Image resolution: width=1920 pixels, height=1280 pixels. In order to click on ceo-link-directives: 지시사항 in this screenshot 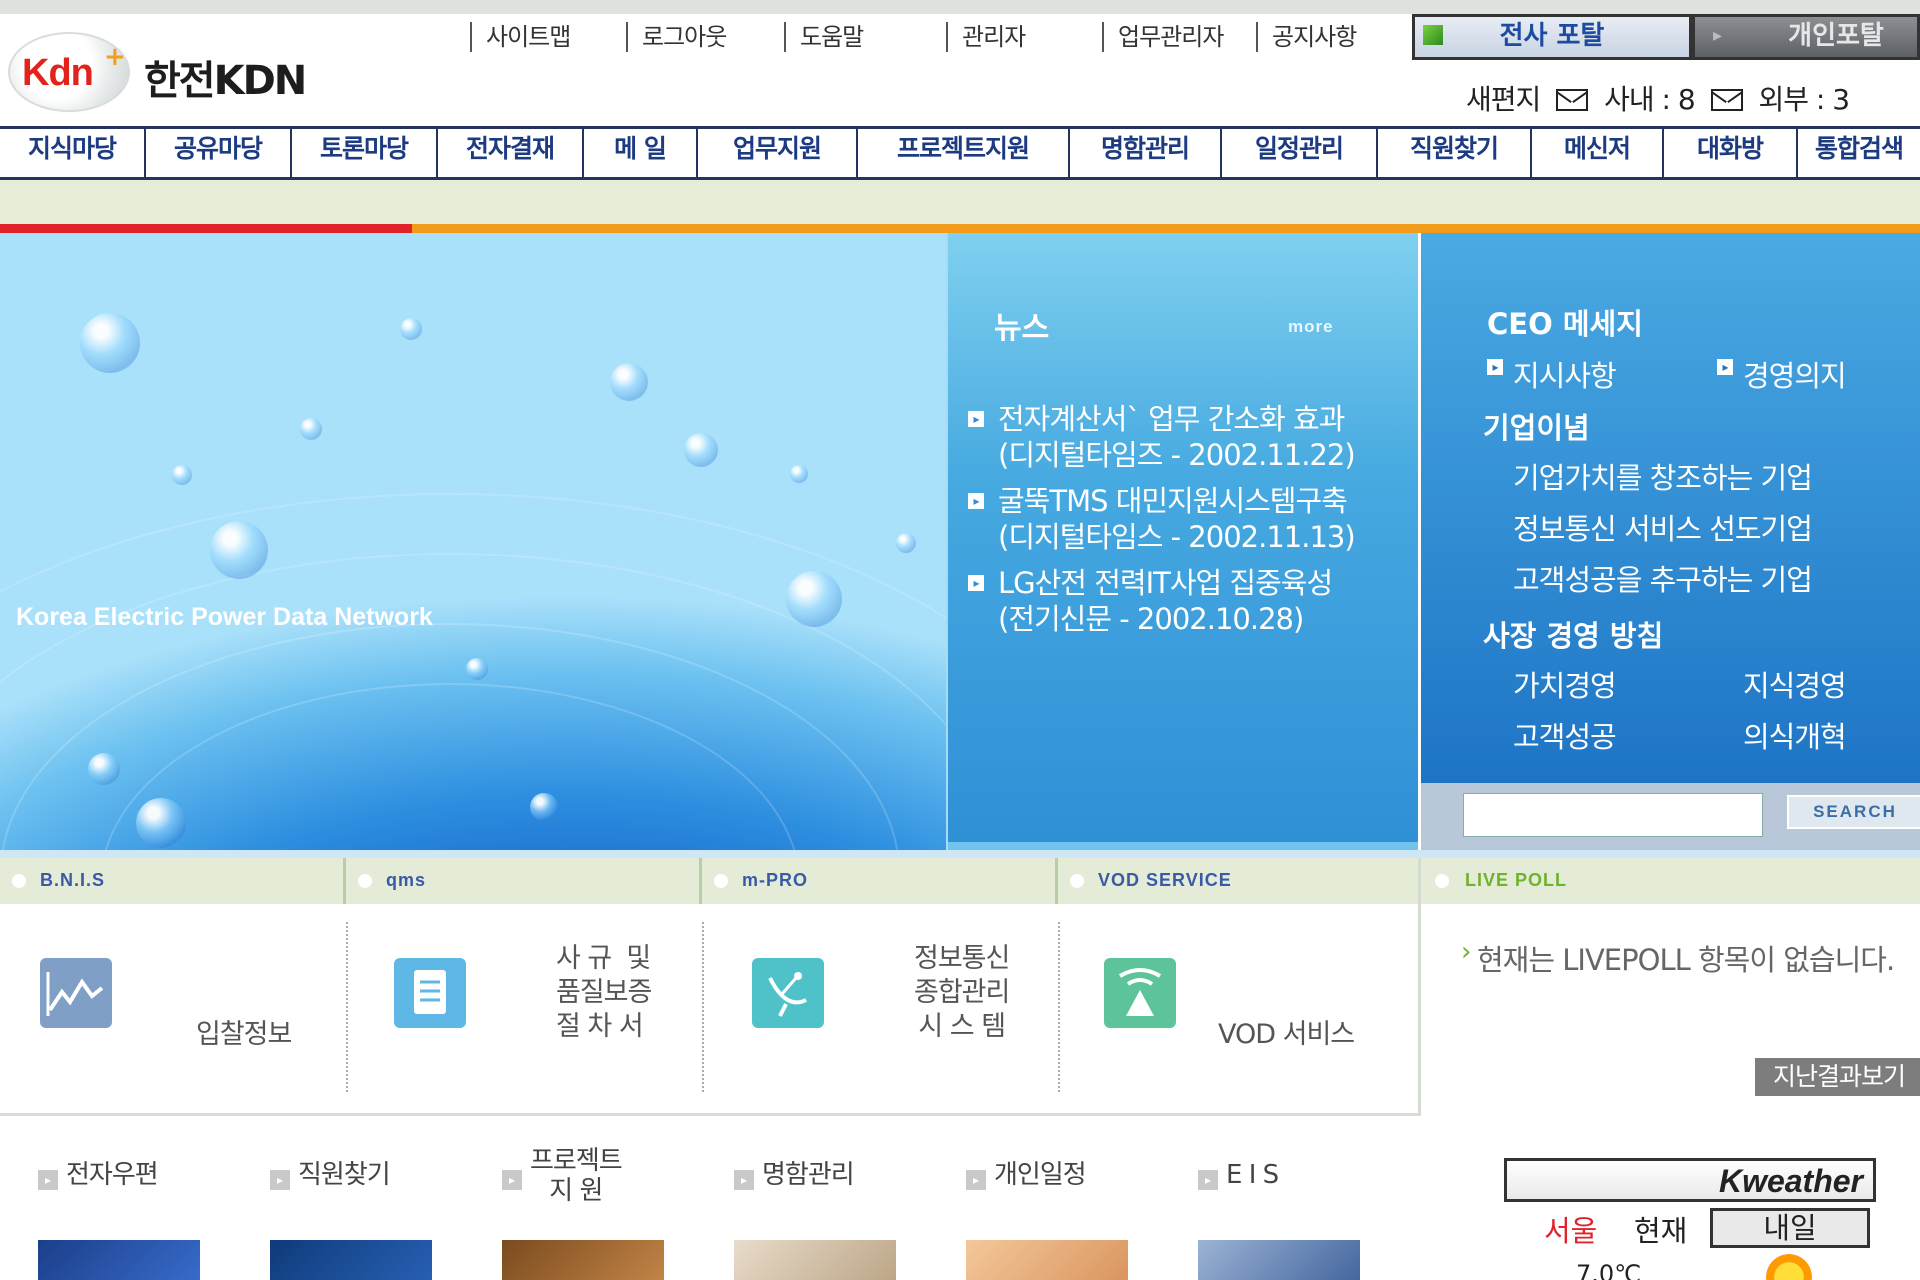, I will do `click(1552, 374)`.